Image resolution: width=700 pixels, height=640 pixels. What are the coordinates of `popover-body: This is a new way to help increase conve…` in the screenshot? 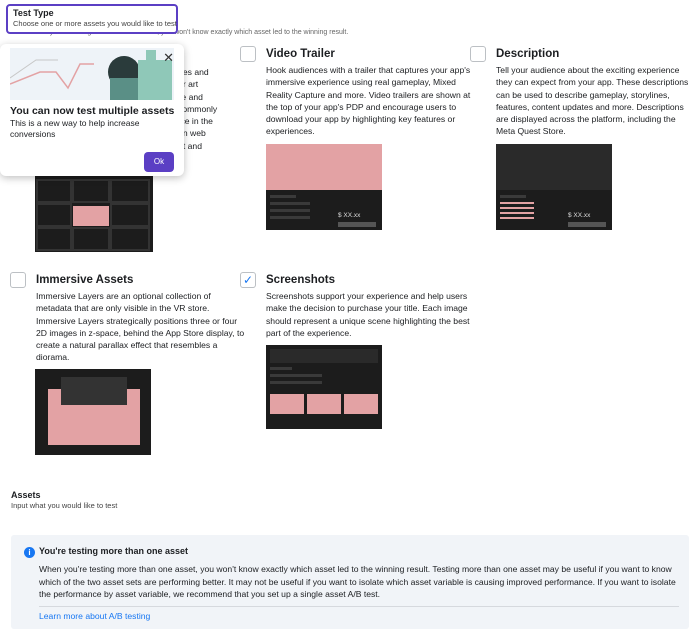 It's located at (75, 128).